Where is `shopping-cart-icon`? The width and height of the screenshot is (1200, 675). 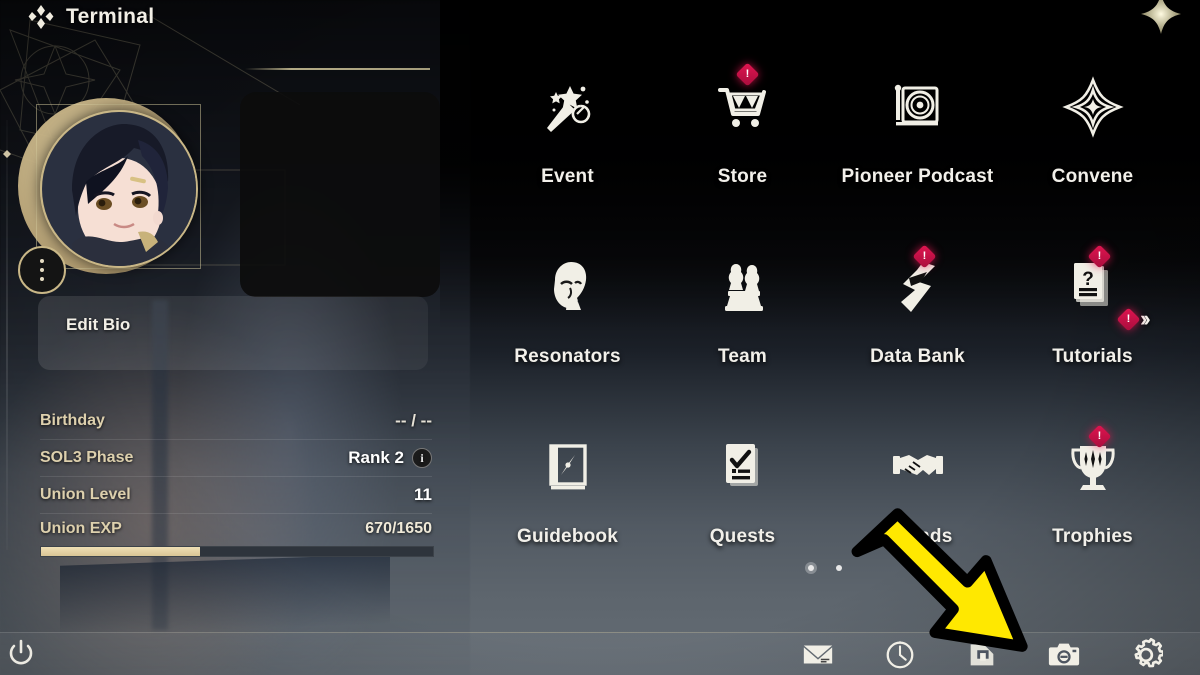 shopping-cart-icon is located at coordinates (743, 107).